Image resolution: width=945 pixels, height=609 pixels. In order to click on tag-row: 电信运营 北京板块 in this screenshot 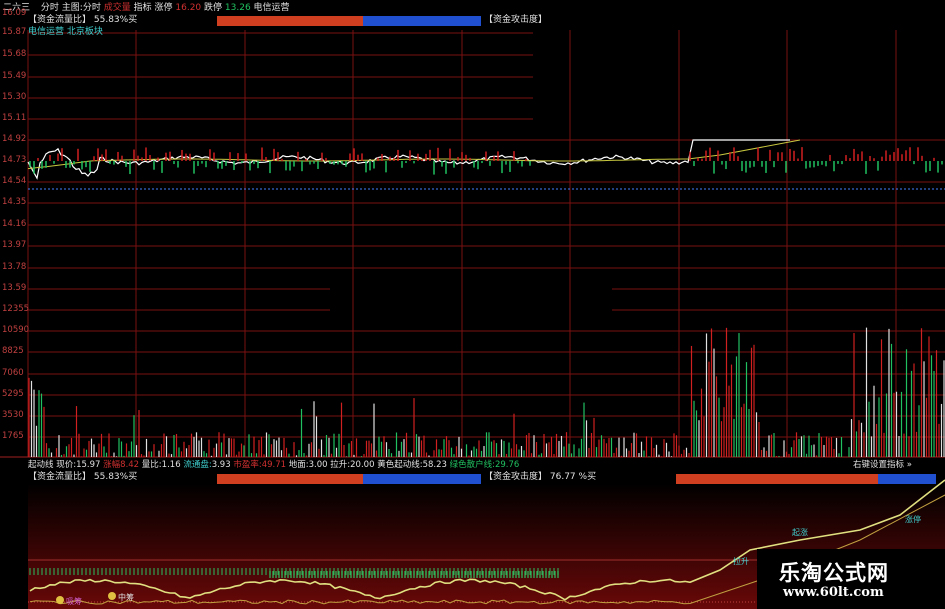, I will do `click(65, 32)`.